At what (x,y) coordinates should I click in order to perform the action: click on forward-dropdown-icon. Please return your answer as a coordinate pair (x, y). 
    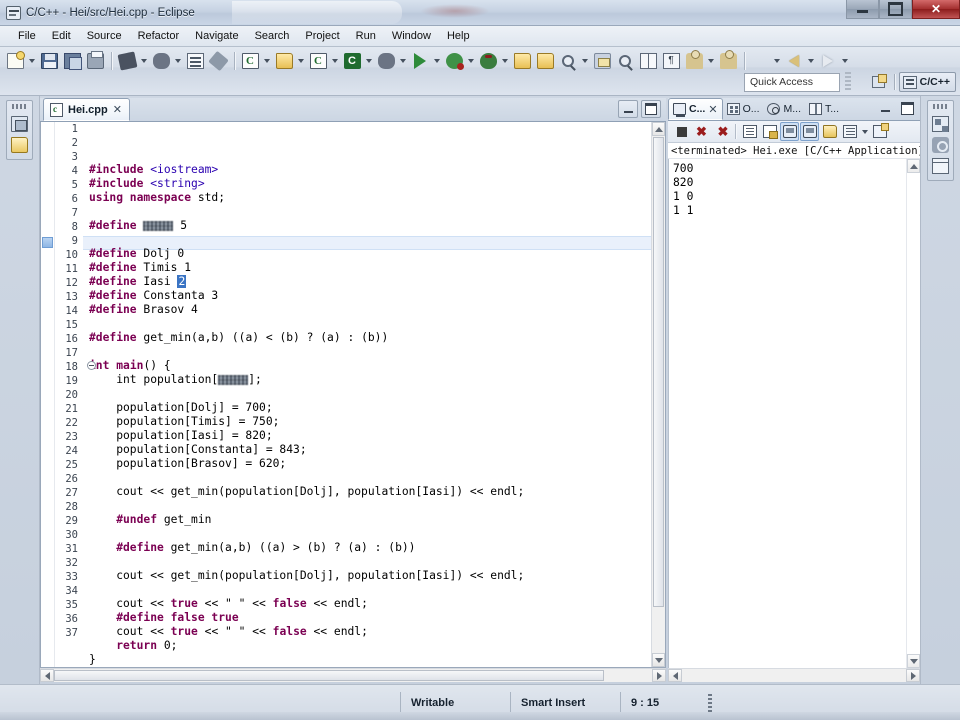
    Looking at the image, I should click on (810, 61).